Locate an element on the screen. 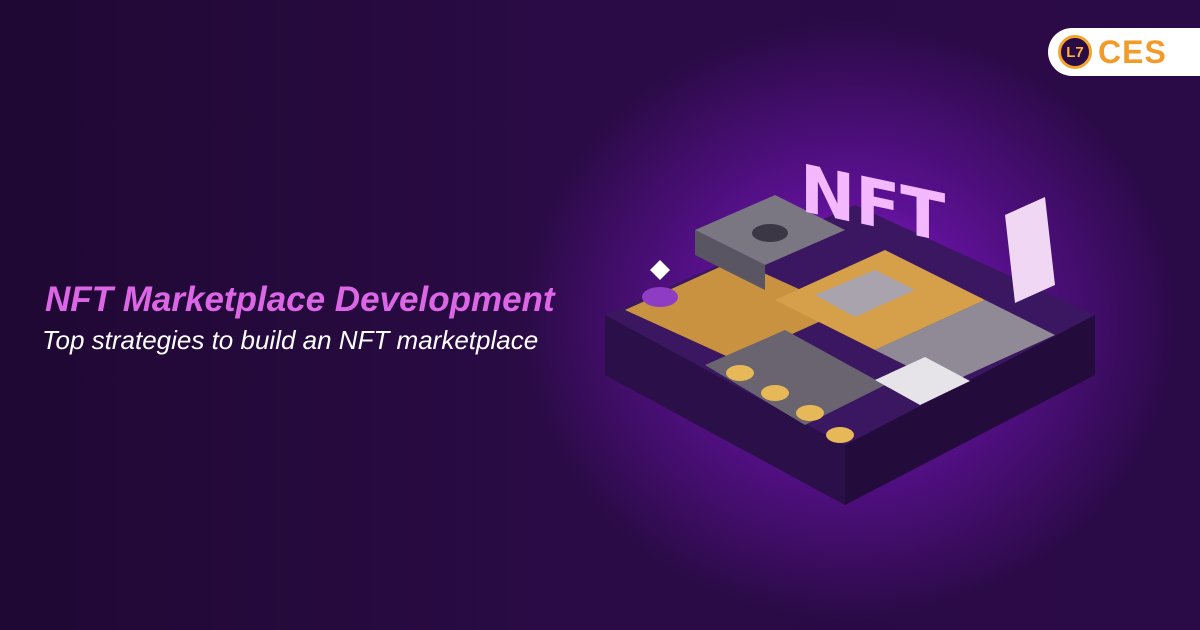 The height and width of the screenshot is (630, 1200). hero-title: NFT Marketplace Development is located at coordinates (300, 299).